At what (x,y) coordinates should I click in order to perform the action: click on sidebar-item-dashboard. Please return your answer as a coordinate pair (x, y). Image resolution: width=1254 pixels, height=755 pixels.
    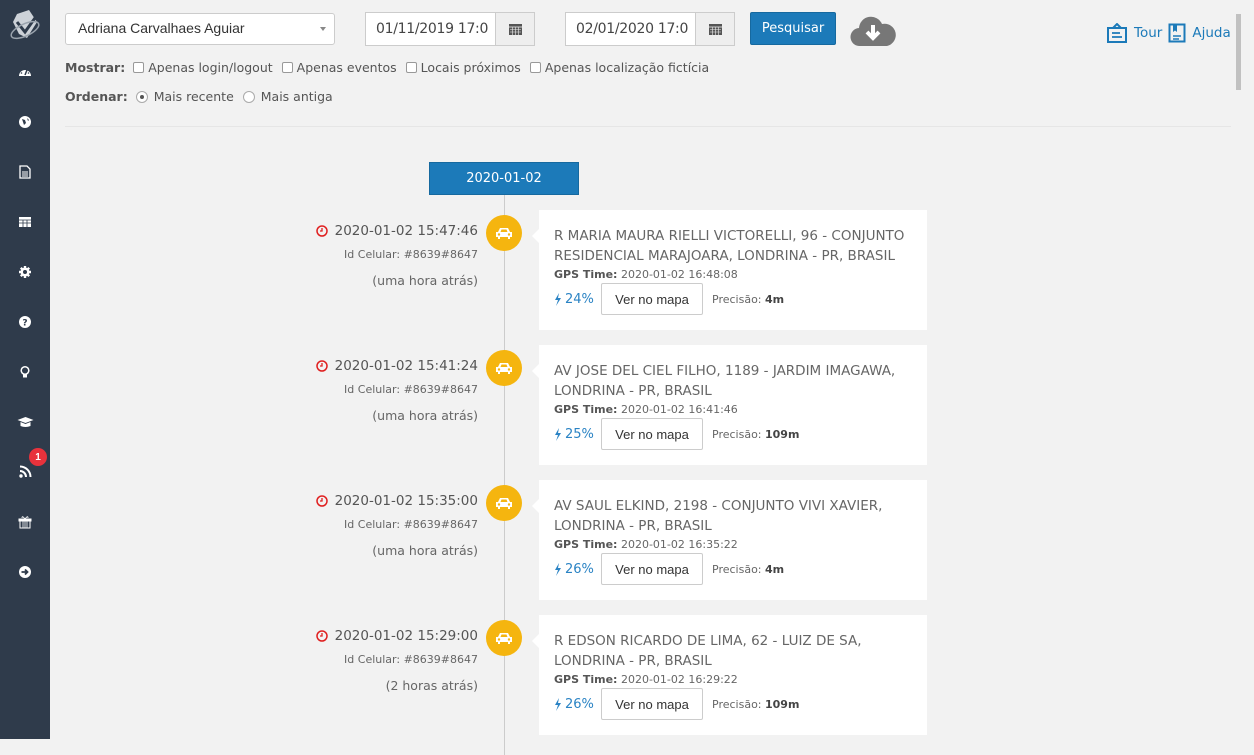
    Looking at the image, I should click on (25, 72).